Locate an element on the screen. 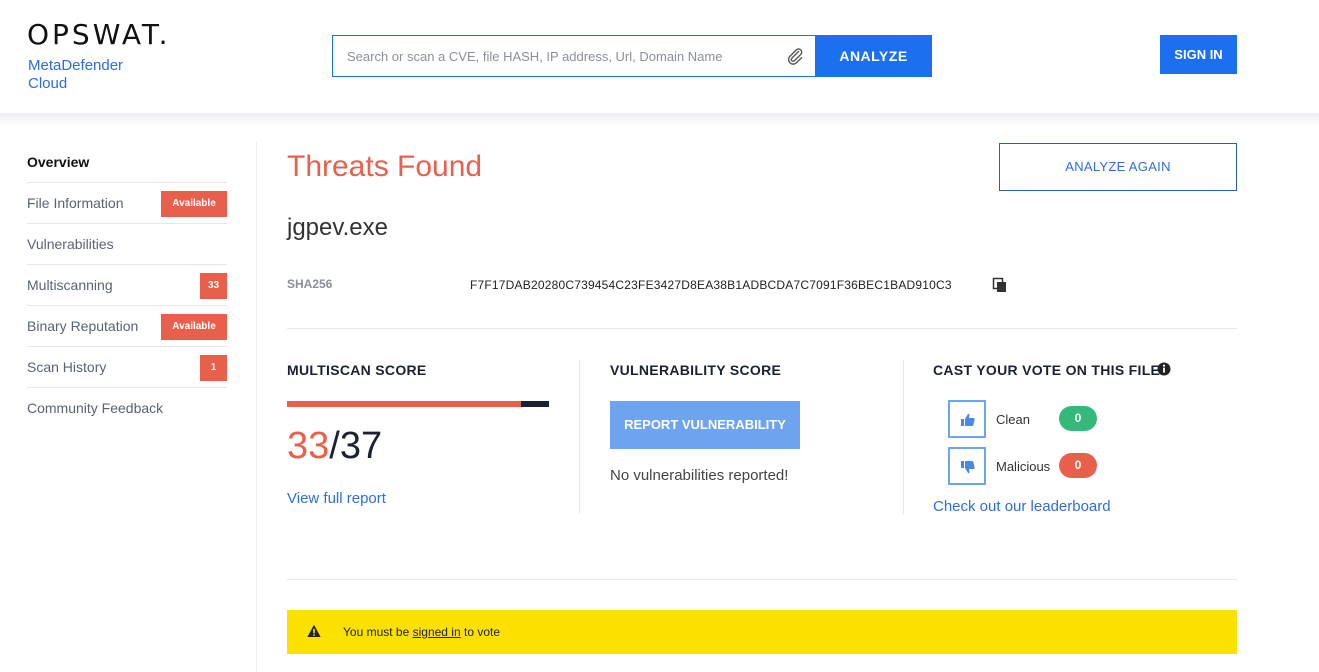 This screenshot has width=1319, height=672. search-input is located at coordinates (562, 56).